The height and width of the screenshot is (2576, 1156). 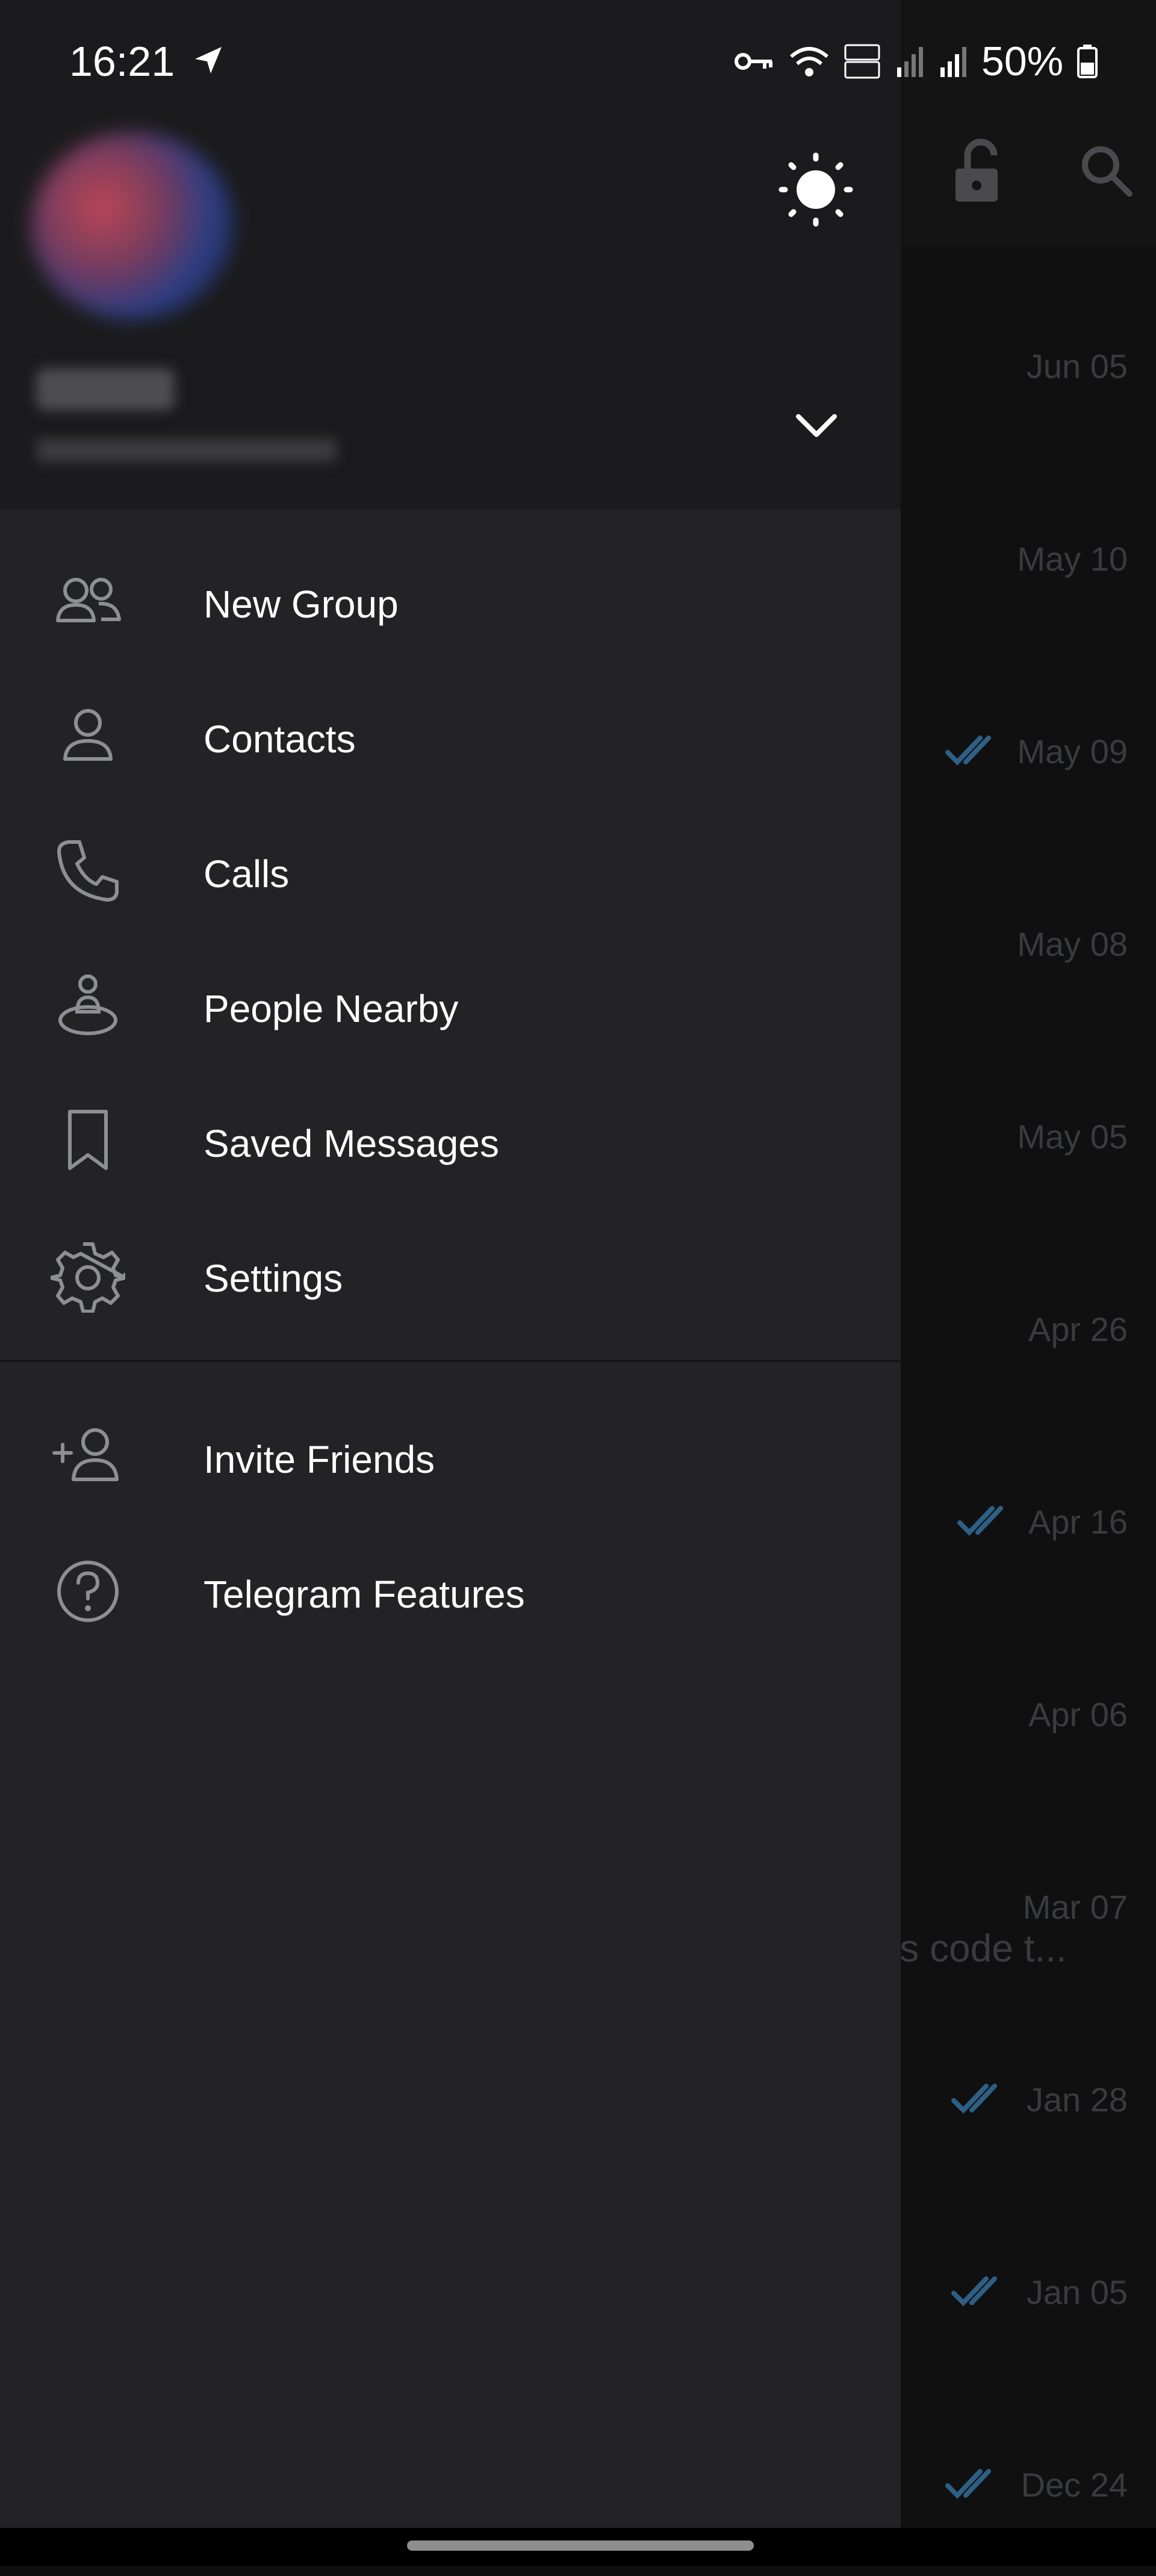 I want to click on chat-date: May 10, so click(x=1072, y=559).